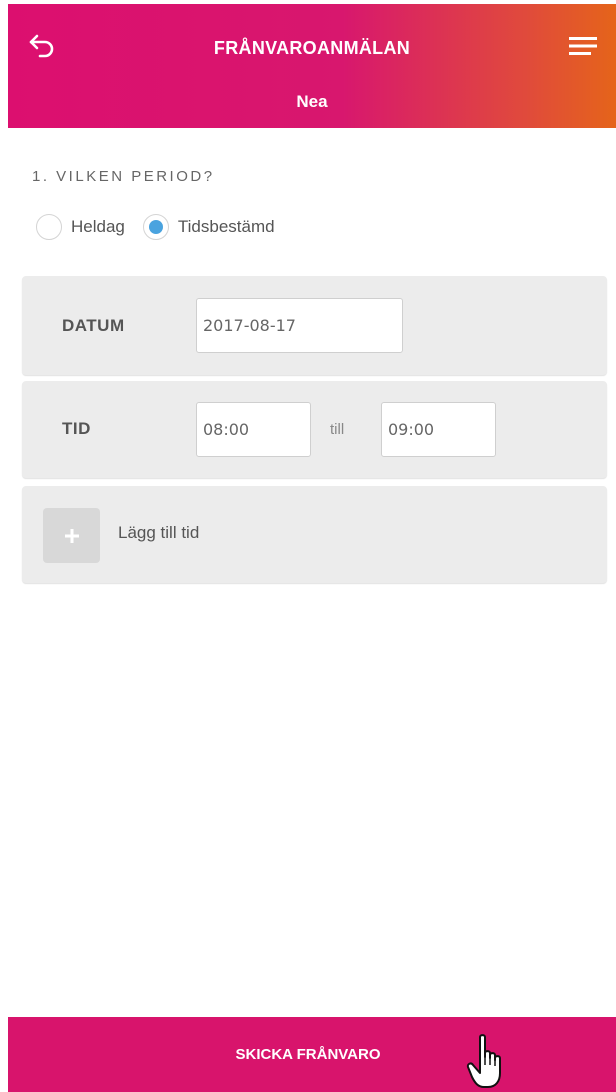 The image size is (616, 1092). I want to click on time-to-input, so click(438, 429).